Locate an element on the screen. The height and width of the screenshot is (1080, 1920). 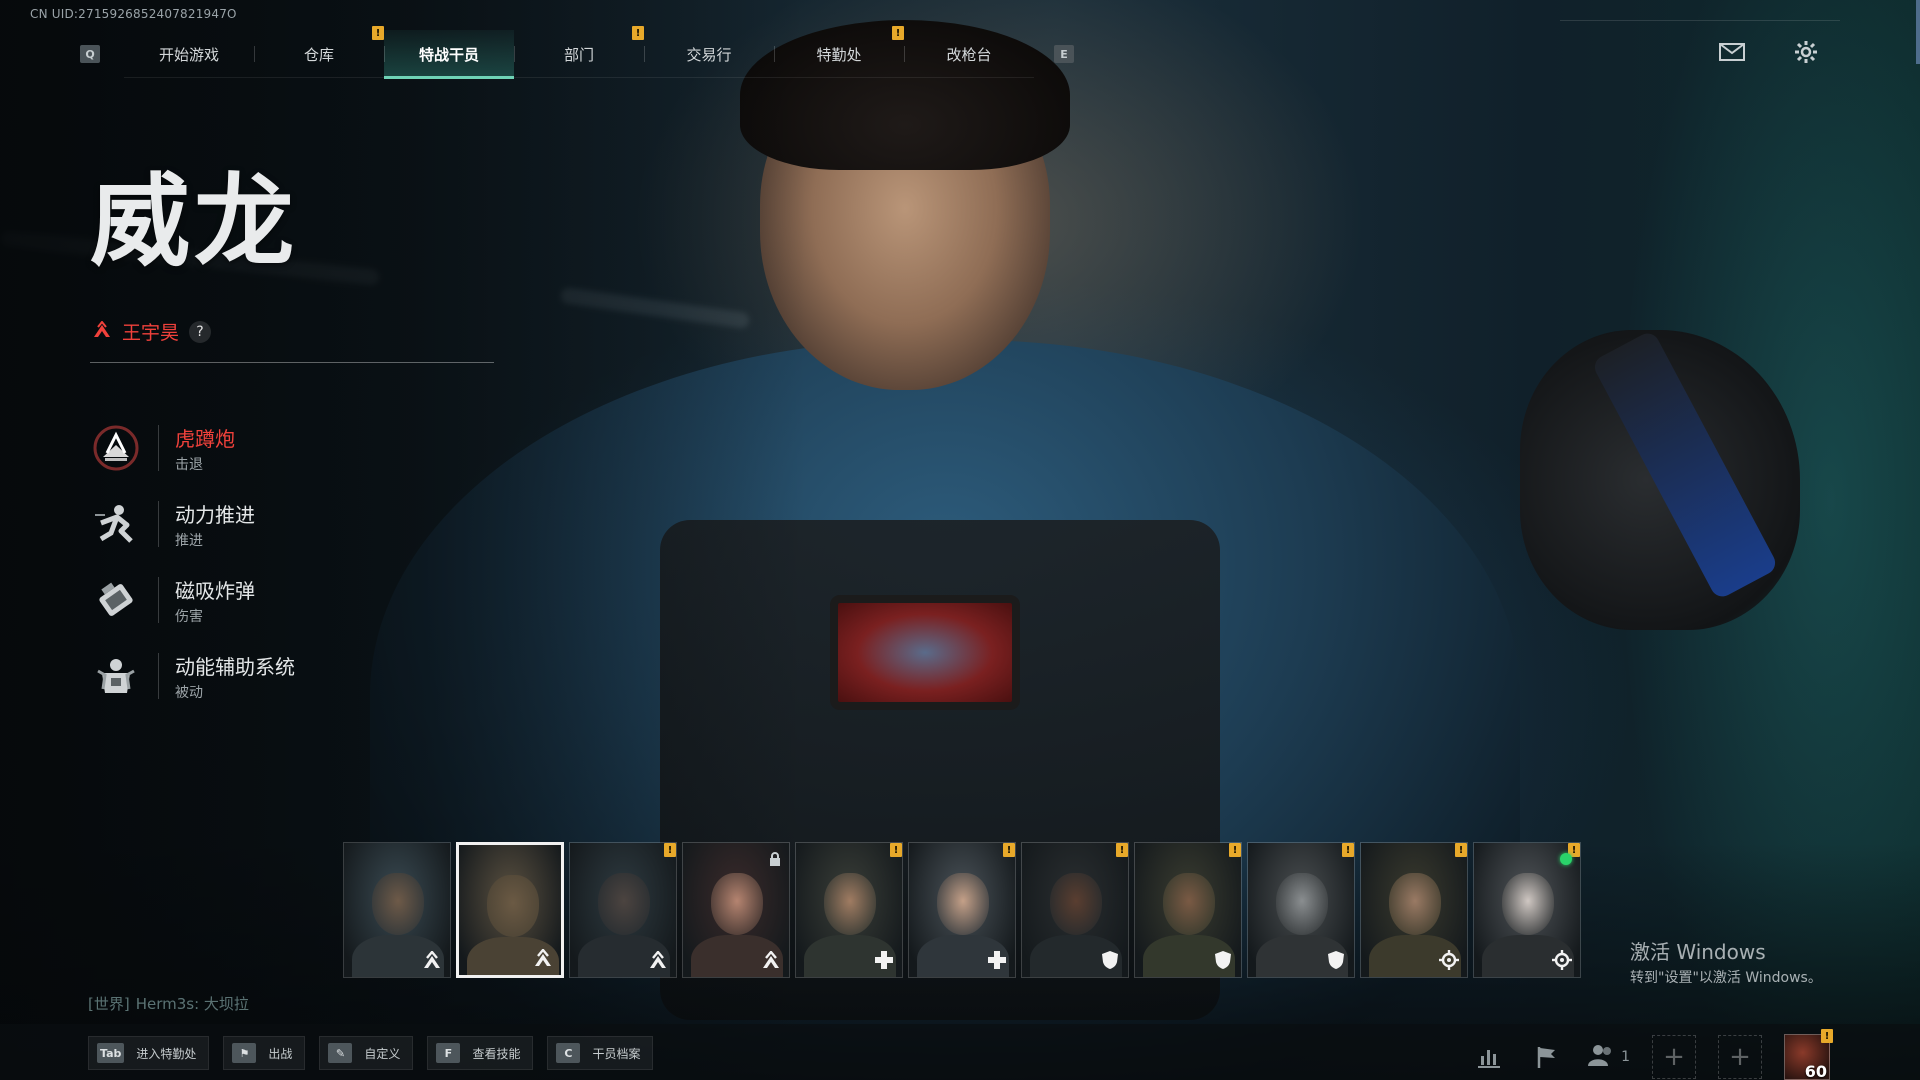
watermark-subtitle: 转到"设置"以激活 Windows。 is located at coordinates (1726, 978).